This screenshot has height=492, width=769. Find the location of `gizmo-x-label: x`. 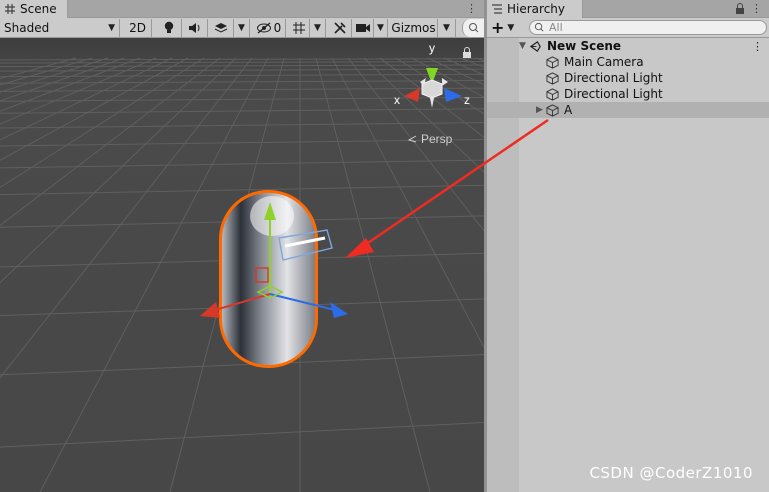

gizmo-x-label: x is located at coordinates (397, 100).